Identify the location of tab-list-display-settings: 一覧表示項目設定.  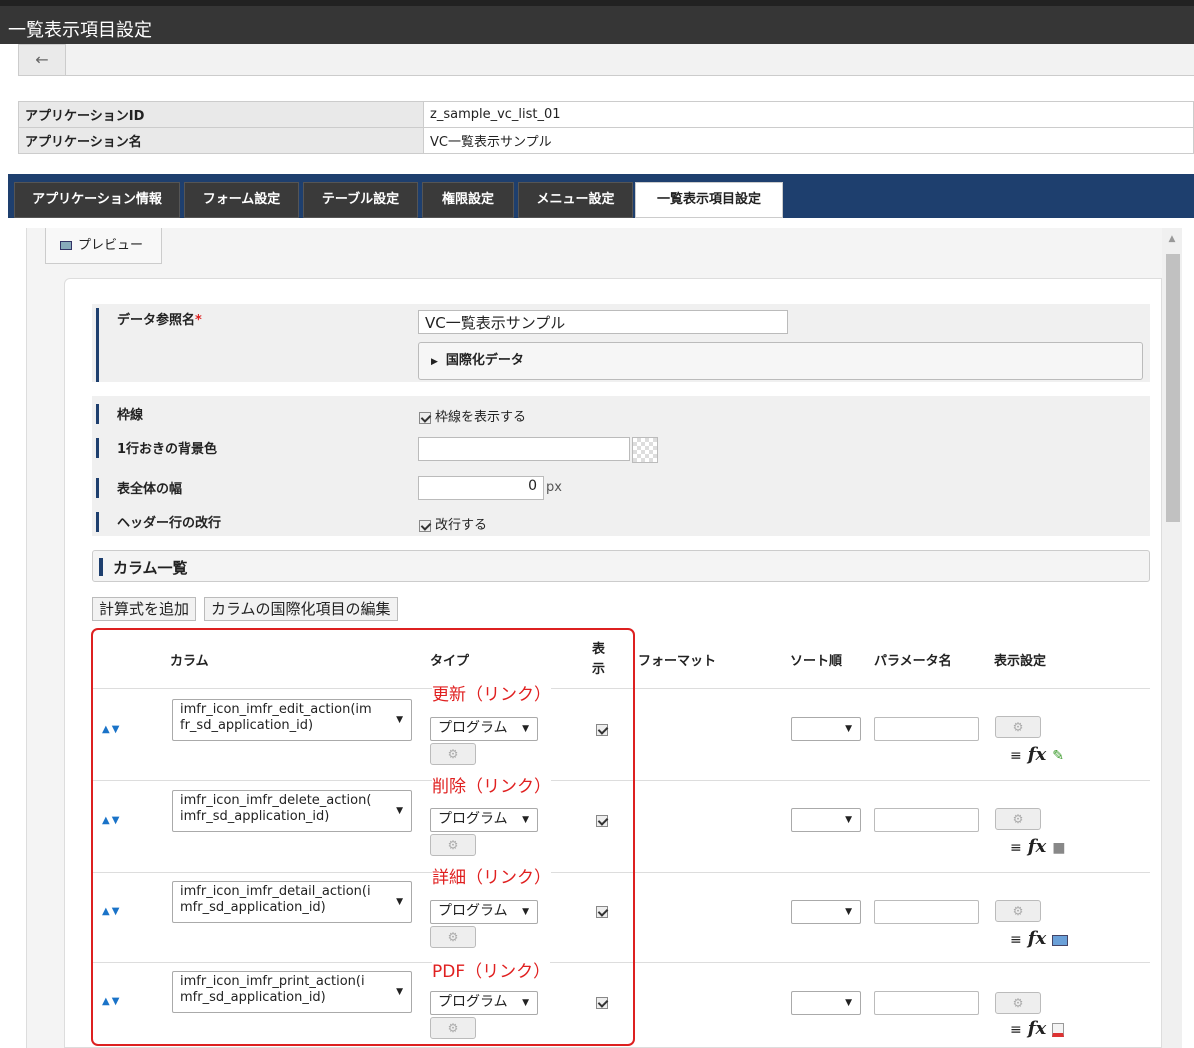
(709, 200).